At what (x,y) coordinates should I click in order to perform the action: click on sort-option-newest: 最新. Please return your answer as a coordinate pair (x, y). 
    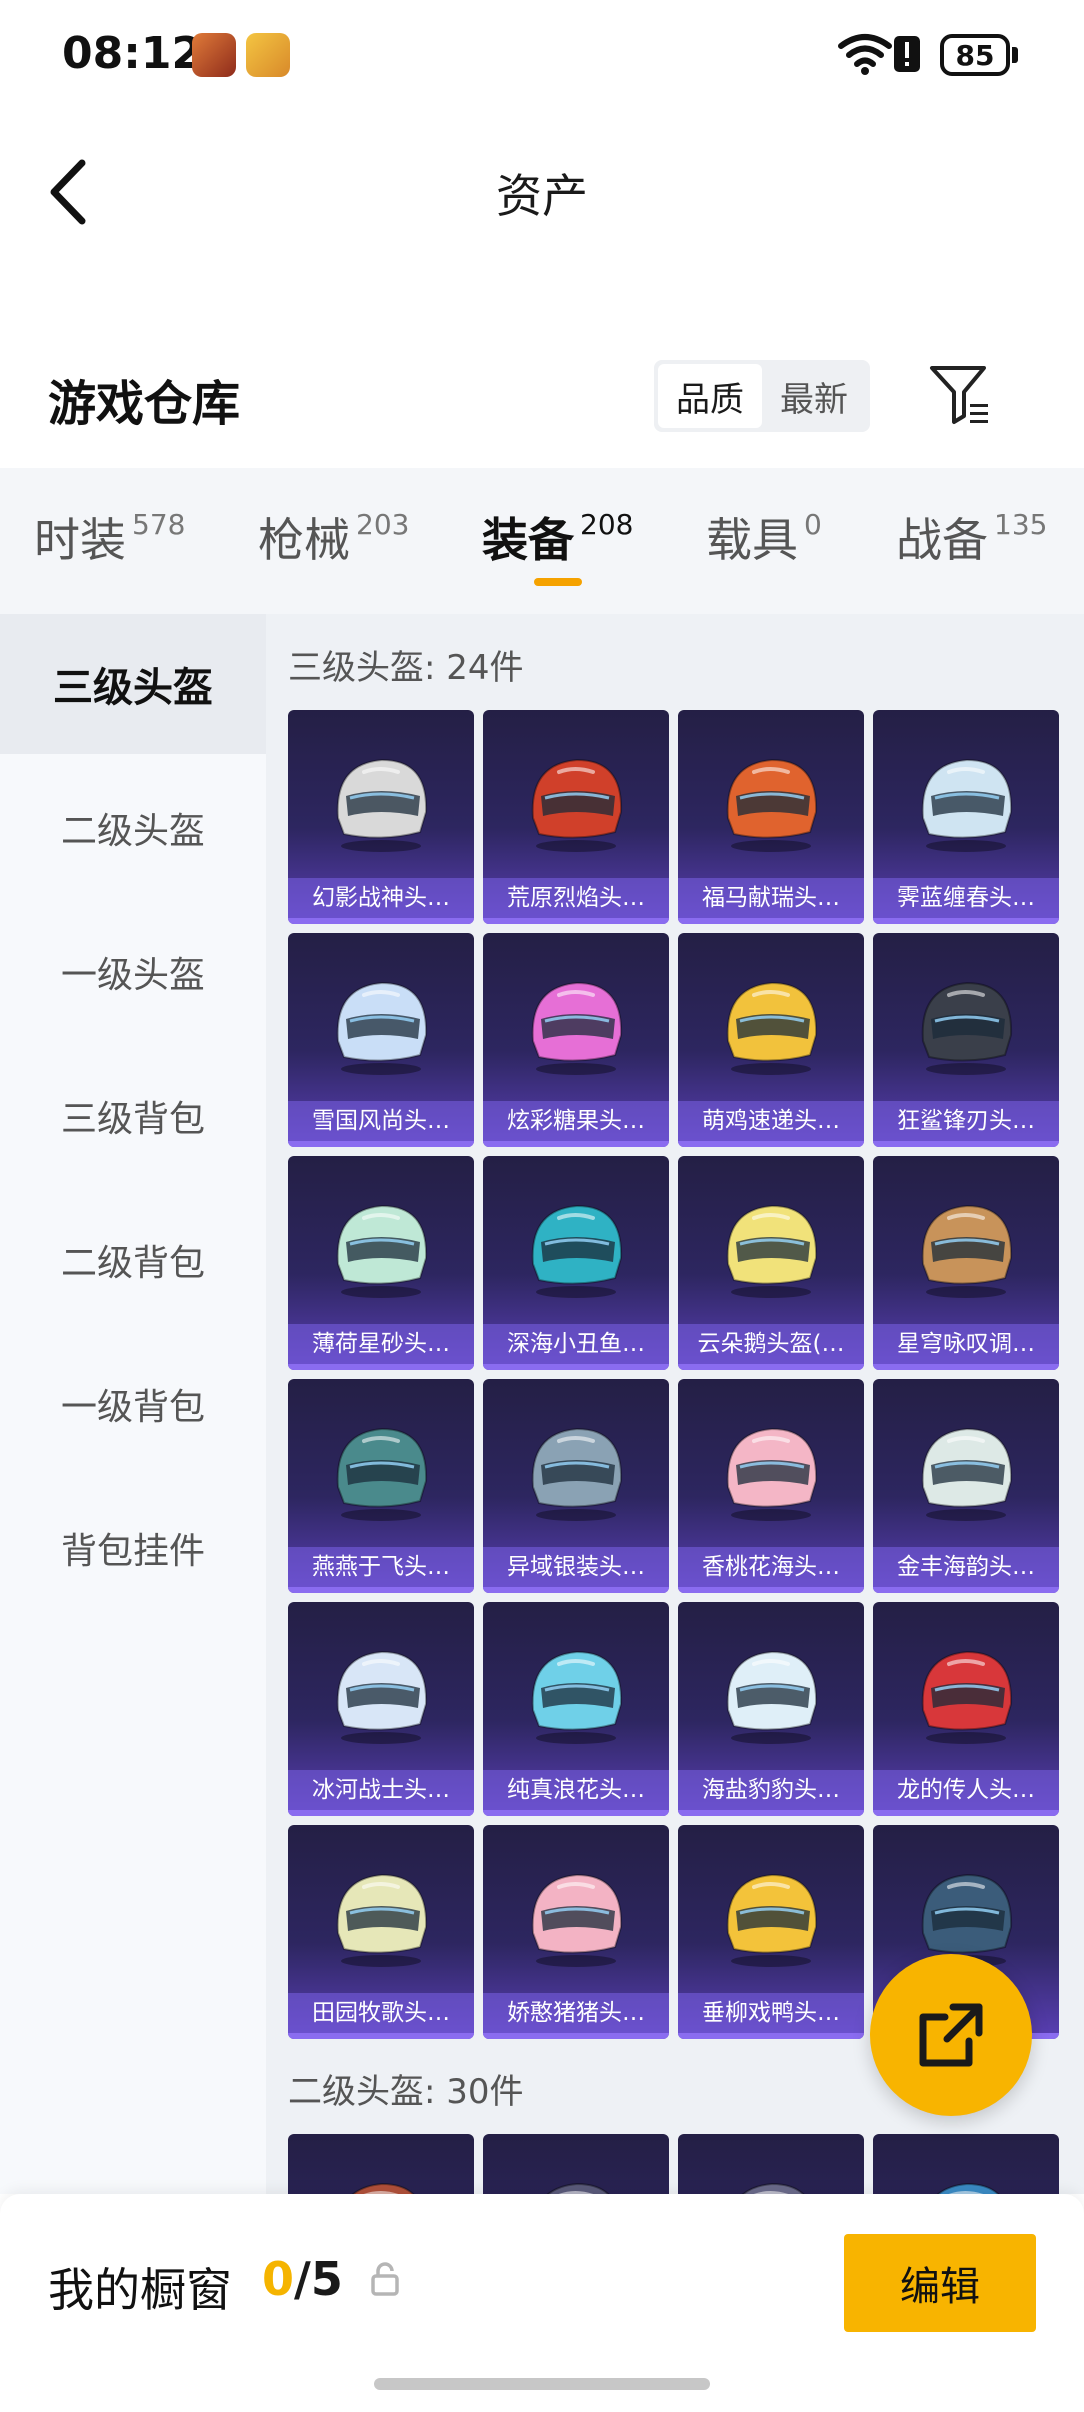
    Looking at the image, I should click on (814, 396).